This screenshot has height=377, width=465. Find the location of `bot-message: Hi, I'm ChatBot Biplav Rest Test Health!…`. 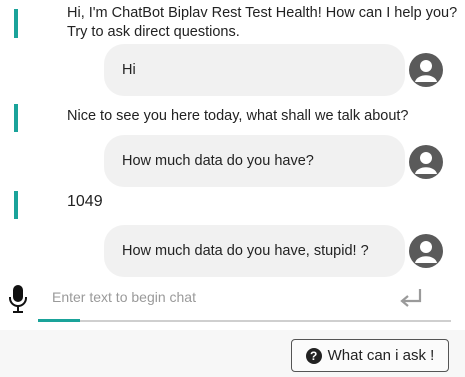

bot-message: Hi, I'm ChatBot Biplav Rest Test Health!… is located at coordinates (262, 23).